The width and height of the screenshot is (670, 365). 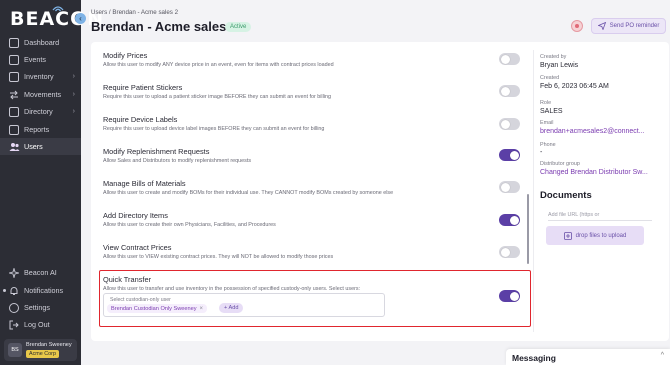 I want to click on sidebar-item-label: Events, so click(x=35, y=59).